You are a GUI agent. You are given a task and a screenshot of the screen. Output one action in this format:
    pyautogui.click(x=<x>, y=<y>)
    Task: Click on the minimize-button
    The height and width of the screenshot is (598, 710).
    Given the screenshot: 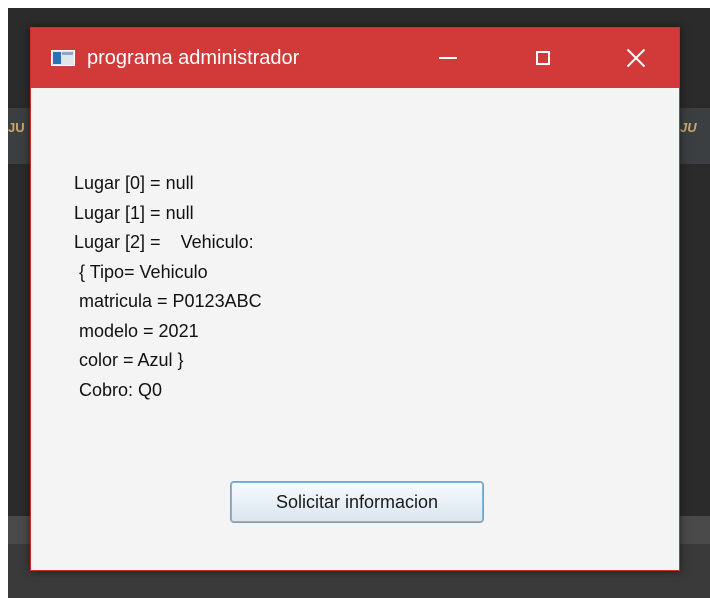 What is the action you would take?
    pyautogui.click(x=448, y=58)
    